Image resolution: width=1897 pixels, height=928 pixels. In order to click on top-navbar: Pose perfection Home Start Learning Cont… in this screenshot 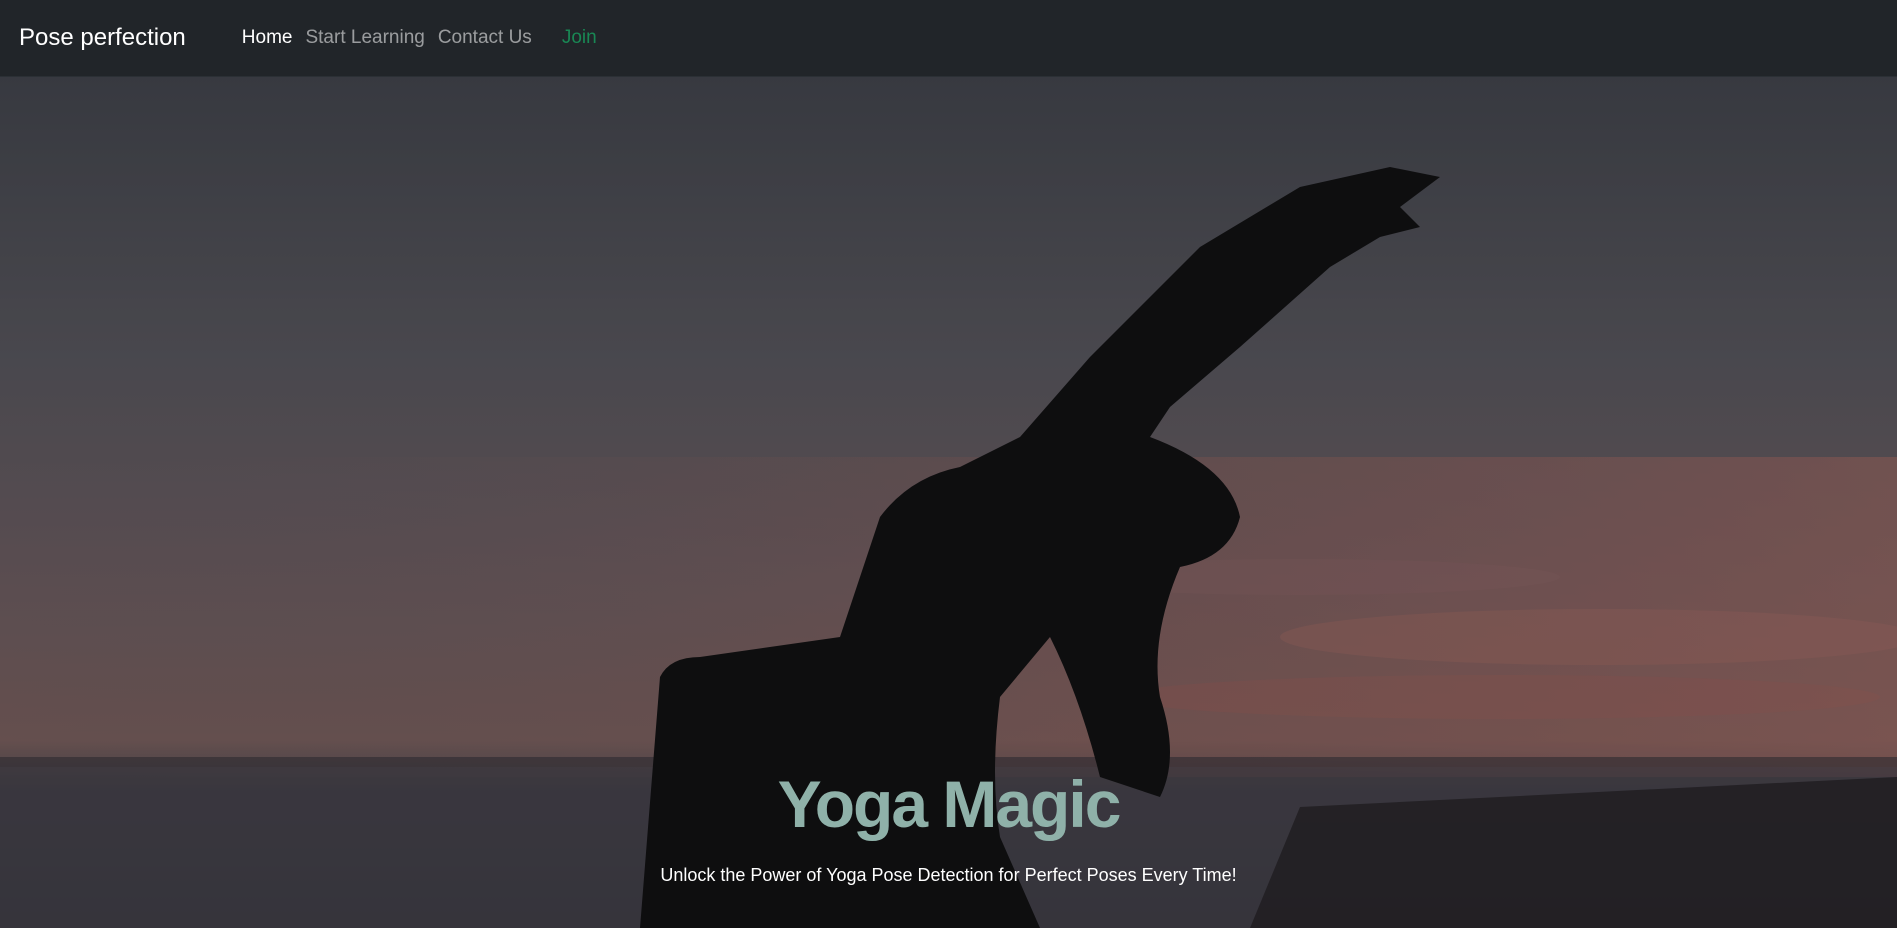, I will do `click(948, 38)`.